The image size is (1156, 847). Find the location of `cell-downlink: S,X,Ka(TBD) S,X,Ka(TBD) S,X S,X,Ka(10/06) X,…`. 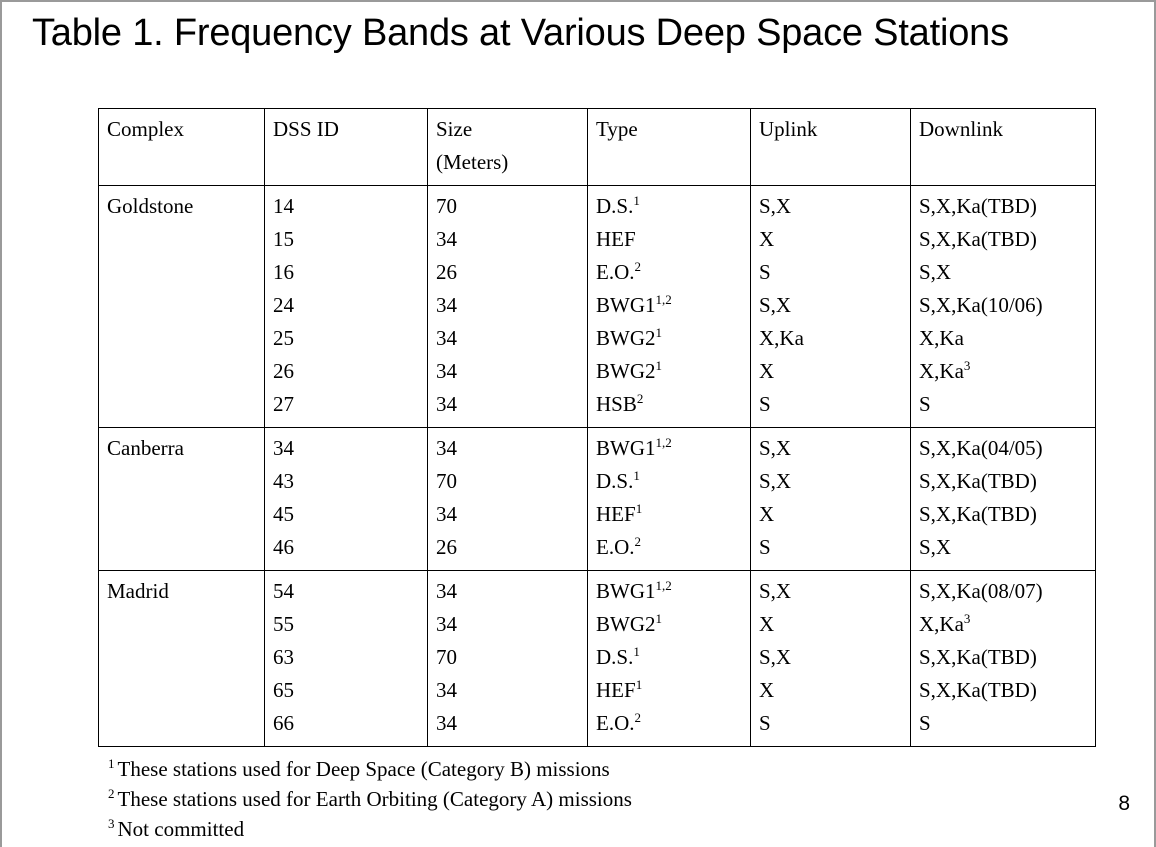

cell-downlink: S,X,Ka(TBD) S,X,Ka(TBD) S,X S,X,Ka(10/06) X,… is located at coordinates (1003, 306).